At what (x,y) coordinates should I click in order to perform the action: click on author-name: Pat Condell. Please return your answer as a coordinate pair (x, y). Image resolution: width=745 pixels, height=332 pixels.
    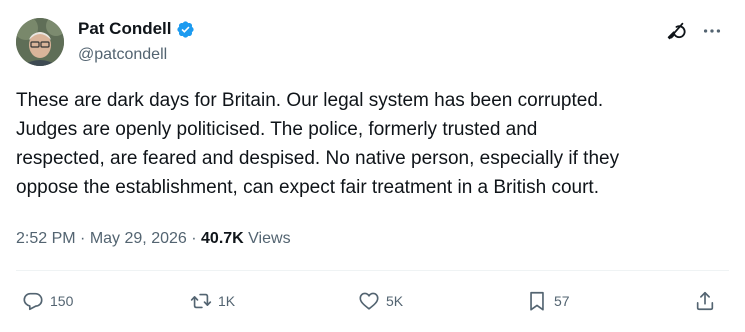
    Looking at the image, I should click on (136, 29).